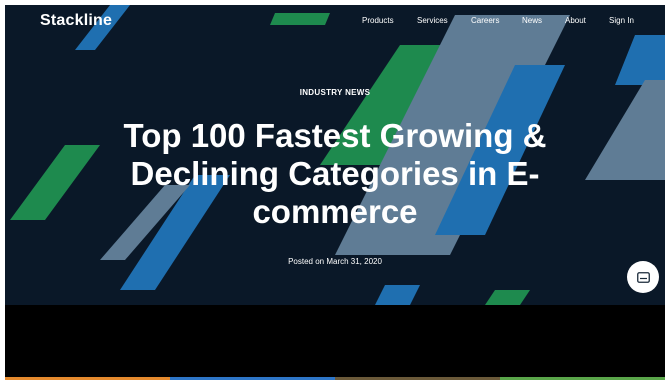  What do you see at coordinates (532, 20) in the screenshot?
I see `nav-item-news: News` at bounding box center [532, 20].